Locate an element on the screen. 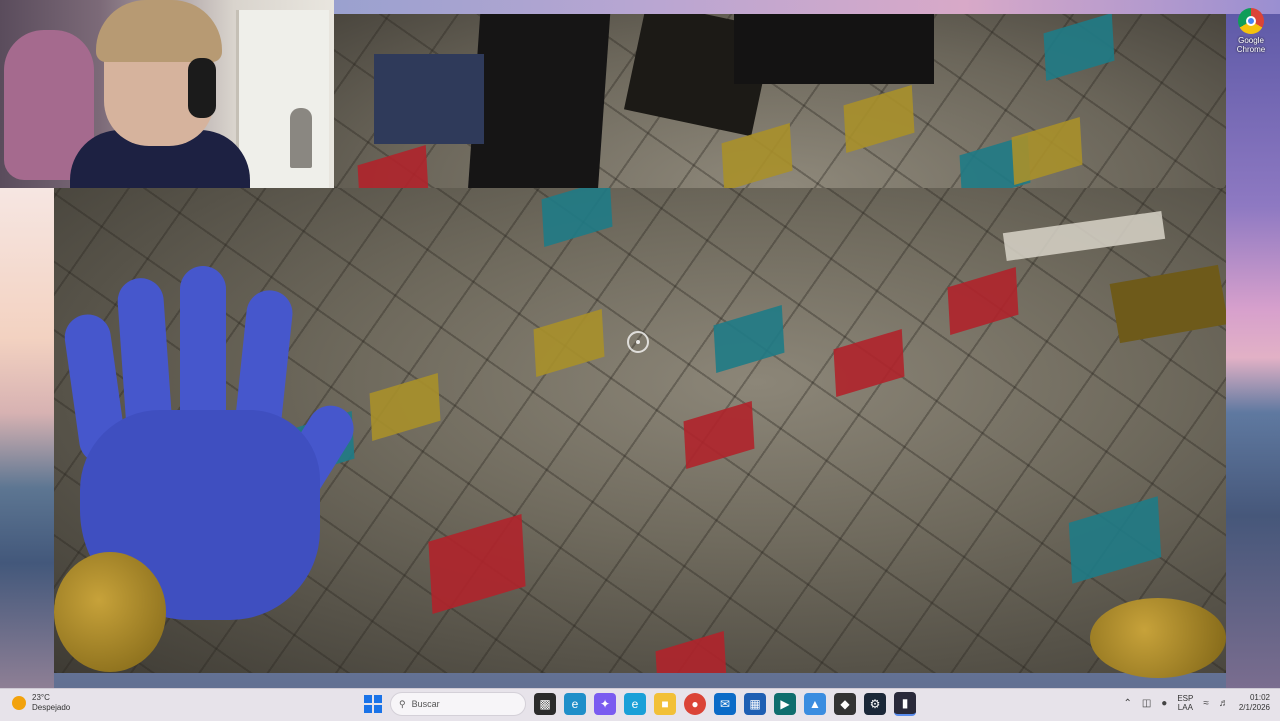 The image size is (1280, 721). search-placeholder: Buscar is located at coordinates (425, 704).